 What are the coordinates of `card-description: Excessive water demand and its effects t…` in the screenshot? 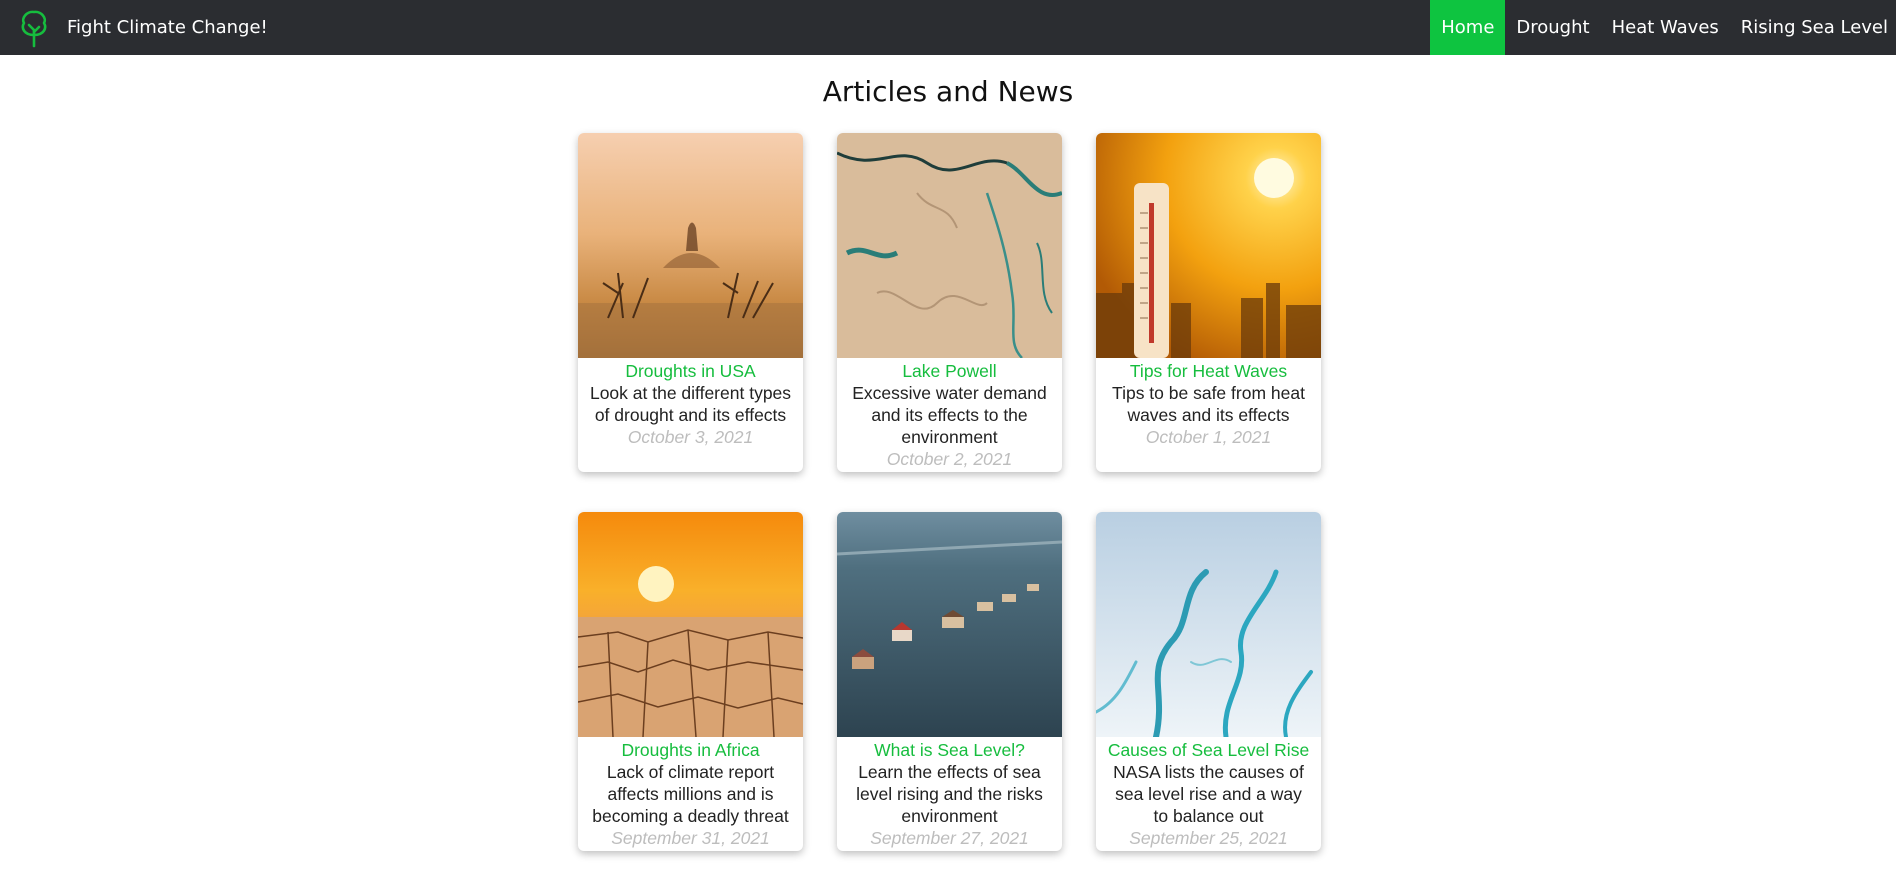 It's located at (949, 415).